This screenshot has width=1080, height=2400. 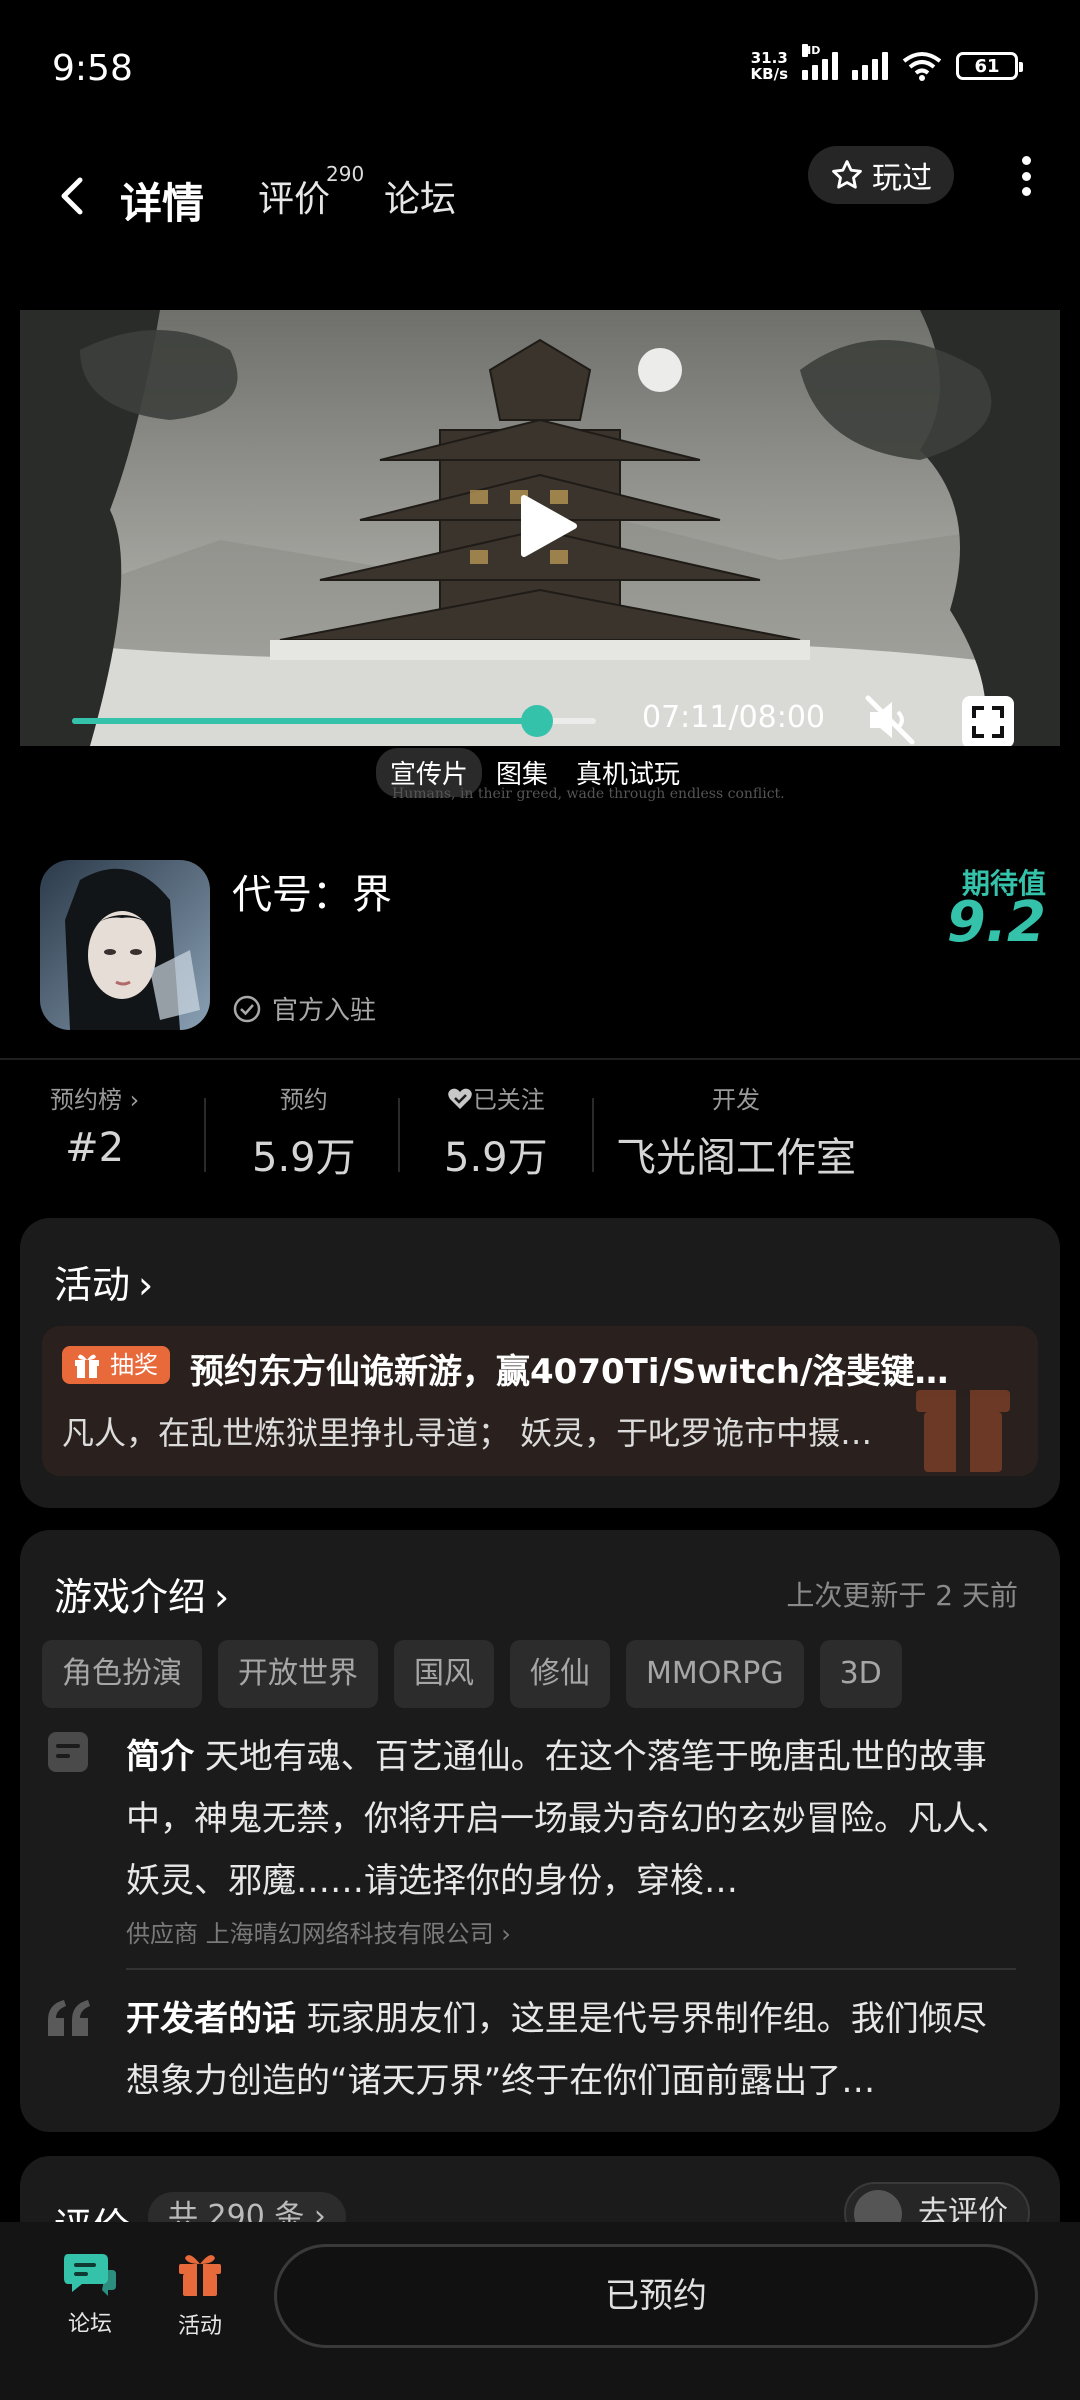 What do you see at coordinates (496, 1133) in the screenshot?
I see `stat-followers: 已关注 5.9万` at bounding box center [496, 1133].